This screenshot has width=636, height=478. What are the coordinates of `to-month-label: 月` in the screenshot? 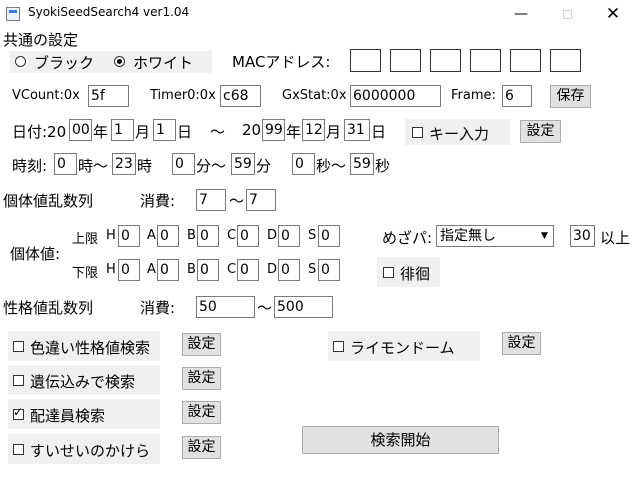 It's located at (334, 132).